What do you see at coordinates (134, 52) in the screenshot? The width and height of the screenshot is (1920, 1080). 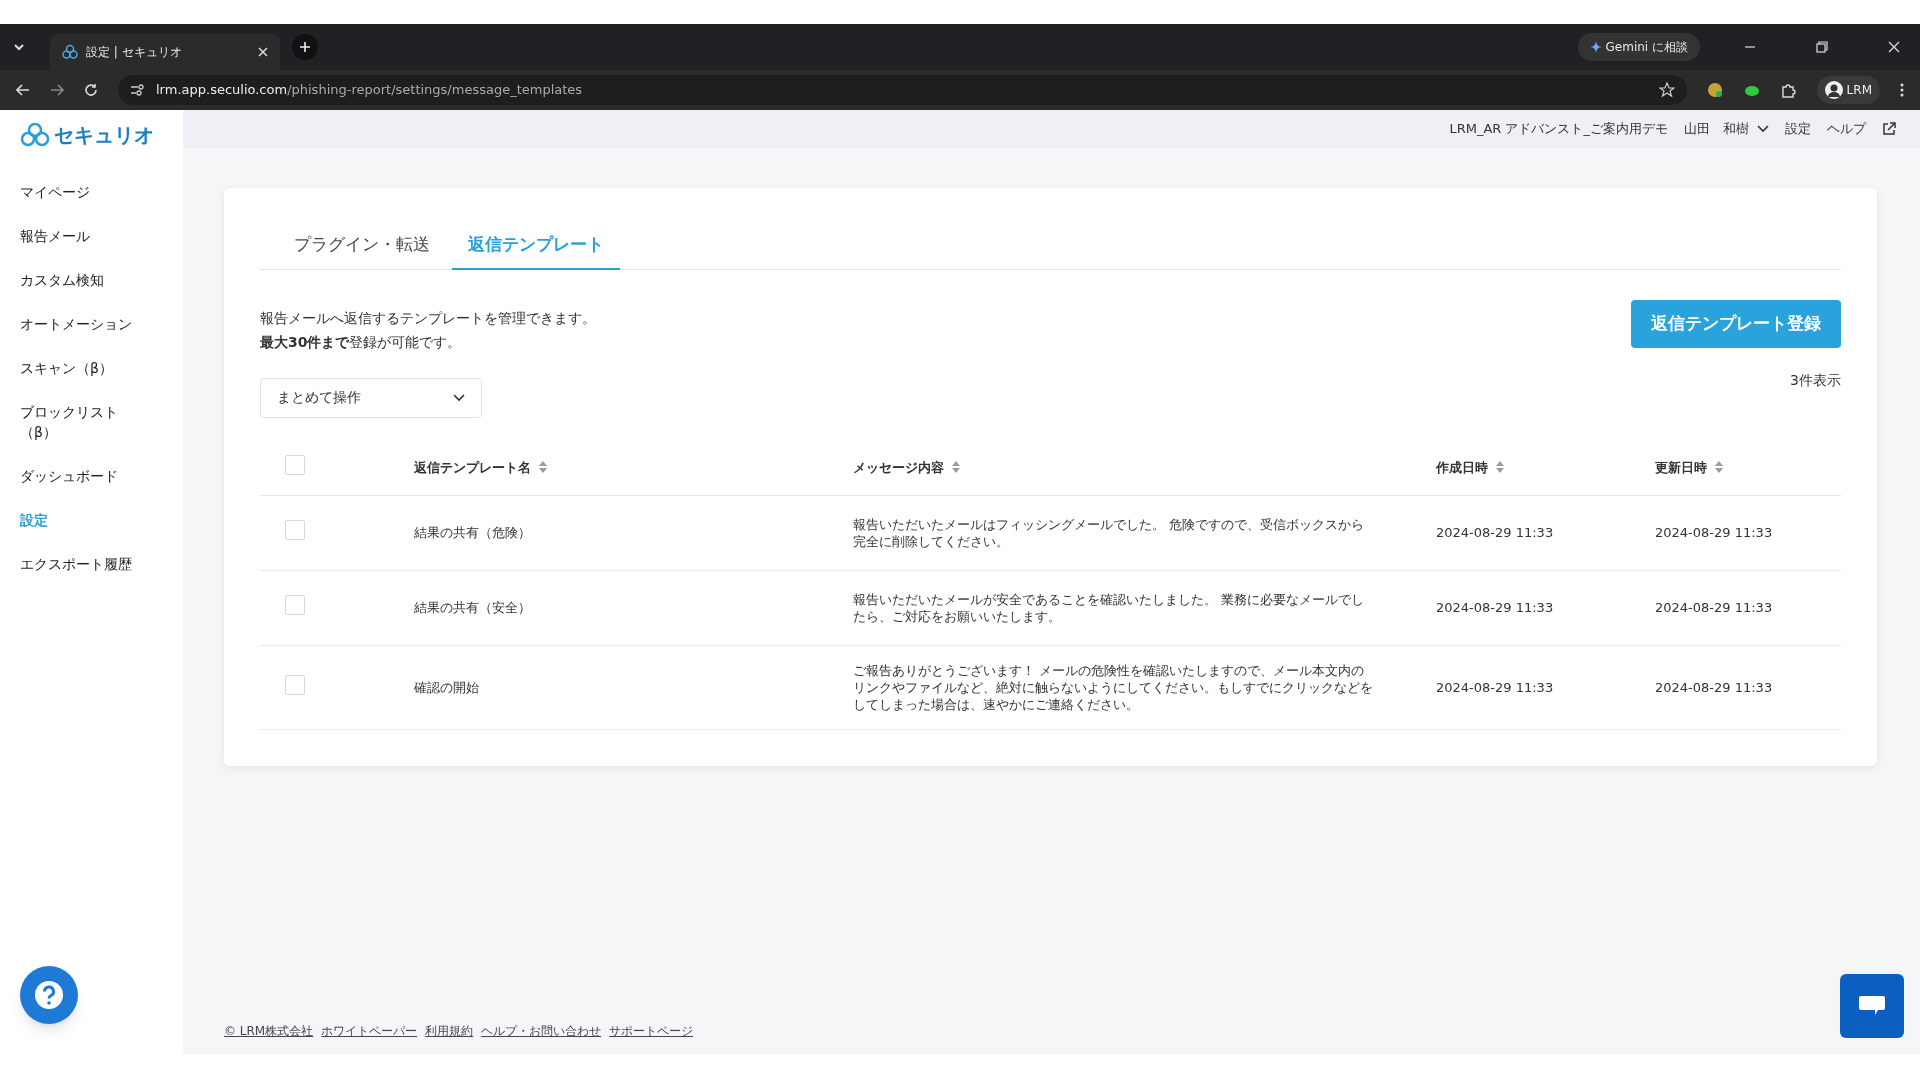 I see `tab-title: 設定 | セキュリオ` at bounding box center [134, 52].